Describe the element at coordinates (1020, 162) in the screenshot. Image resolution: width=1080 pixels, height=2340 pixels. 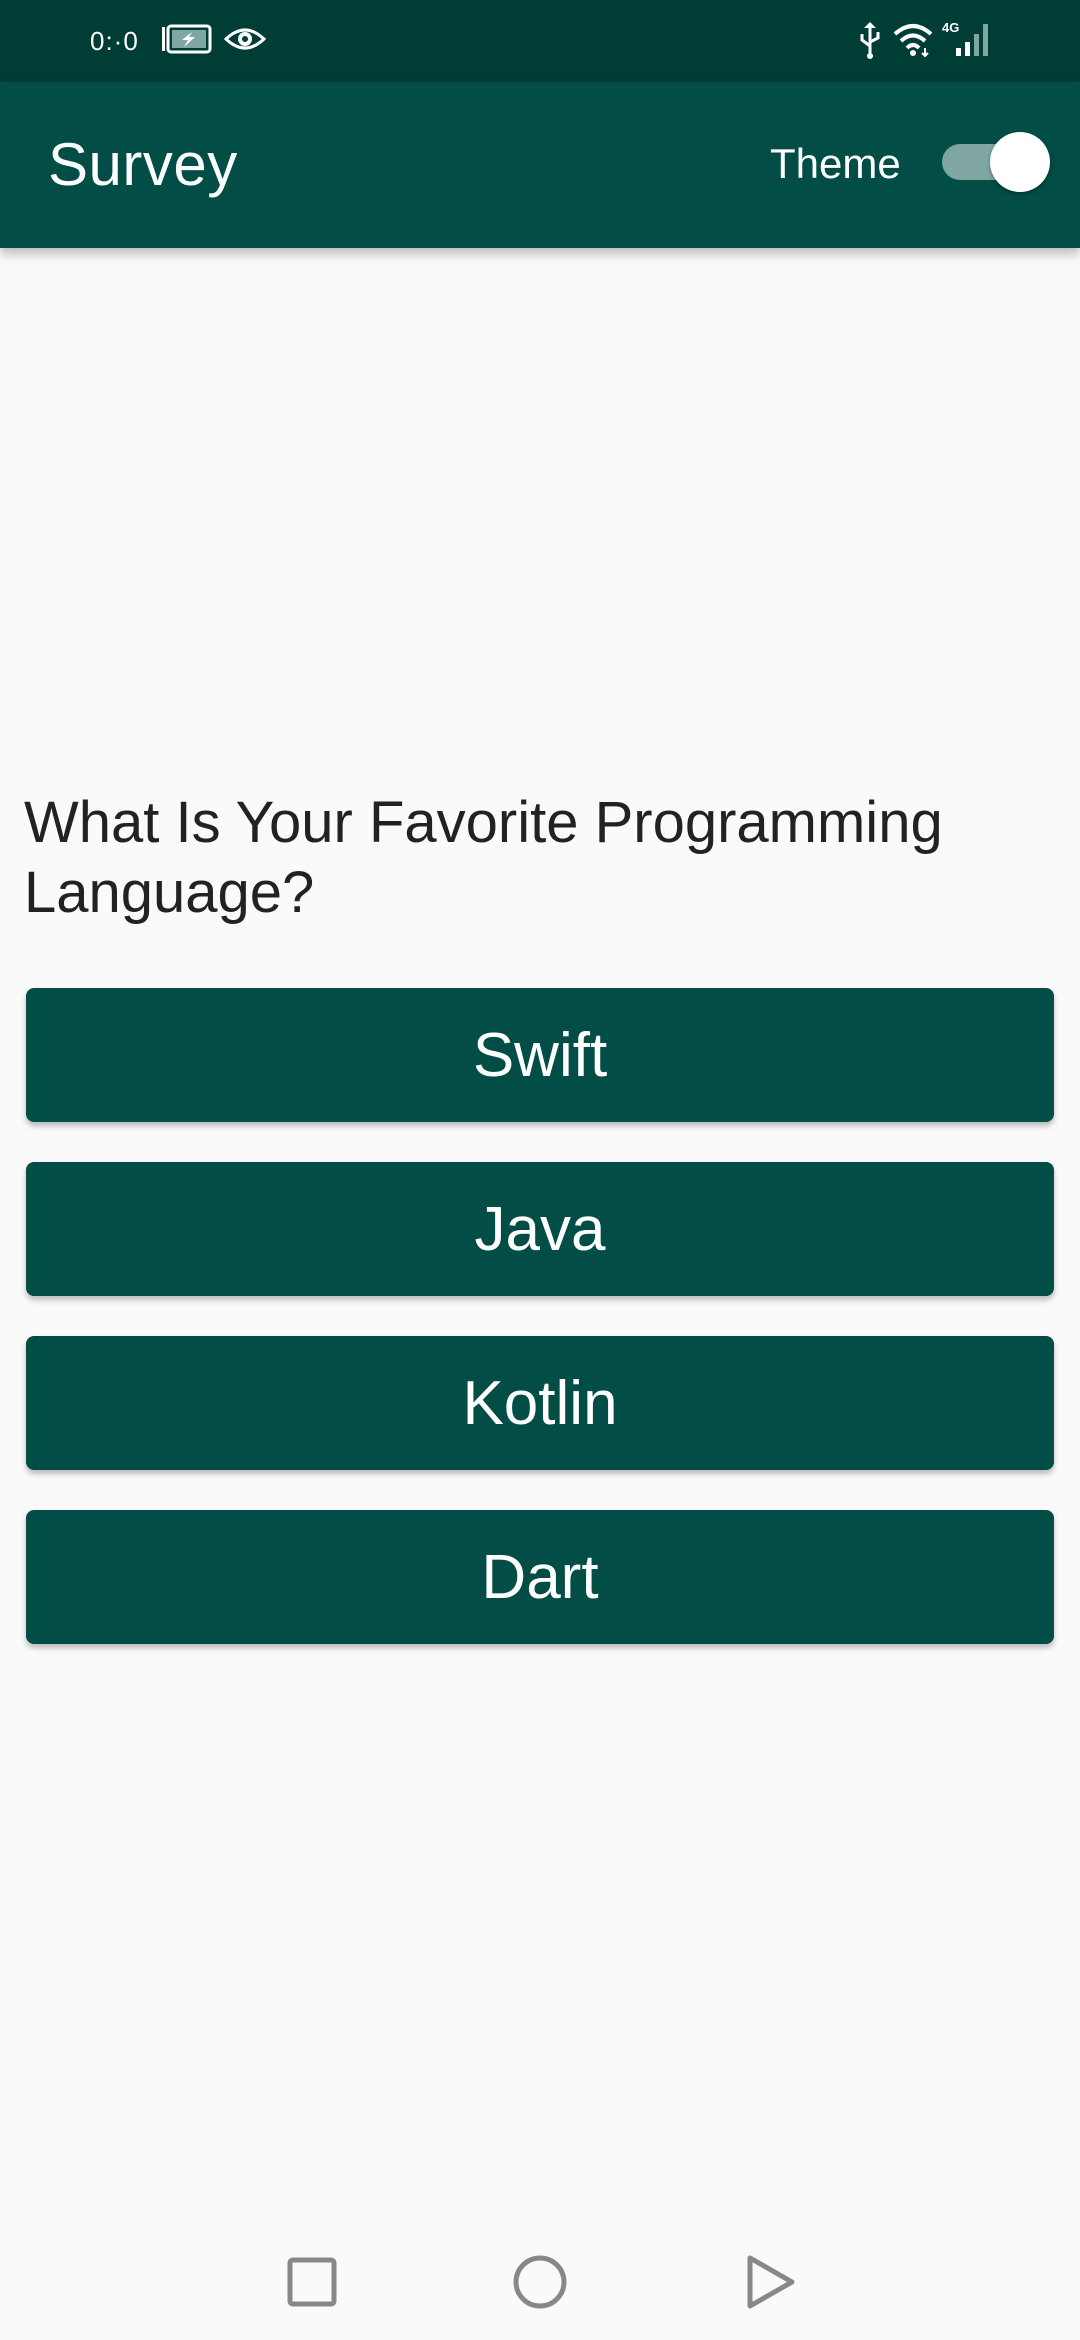
I see `theme-toggle-thumb` at that location.